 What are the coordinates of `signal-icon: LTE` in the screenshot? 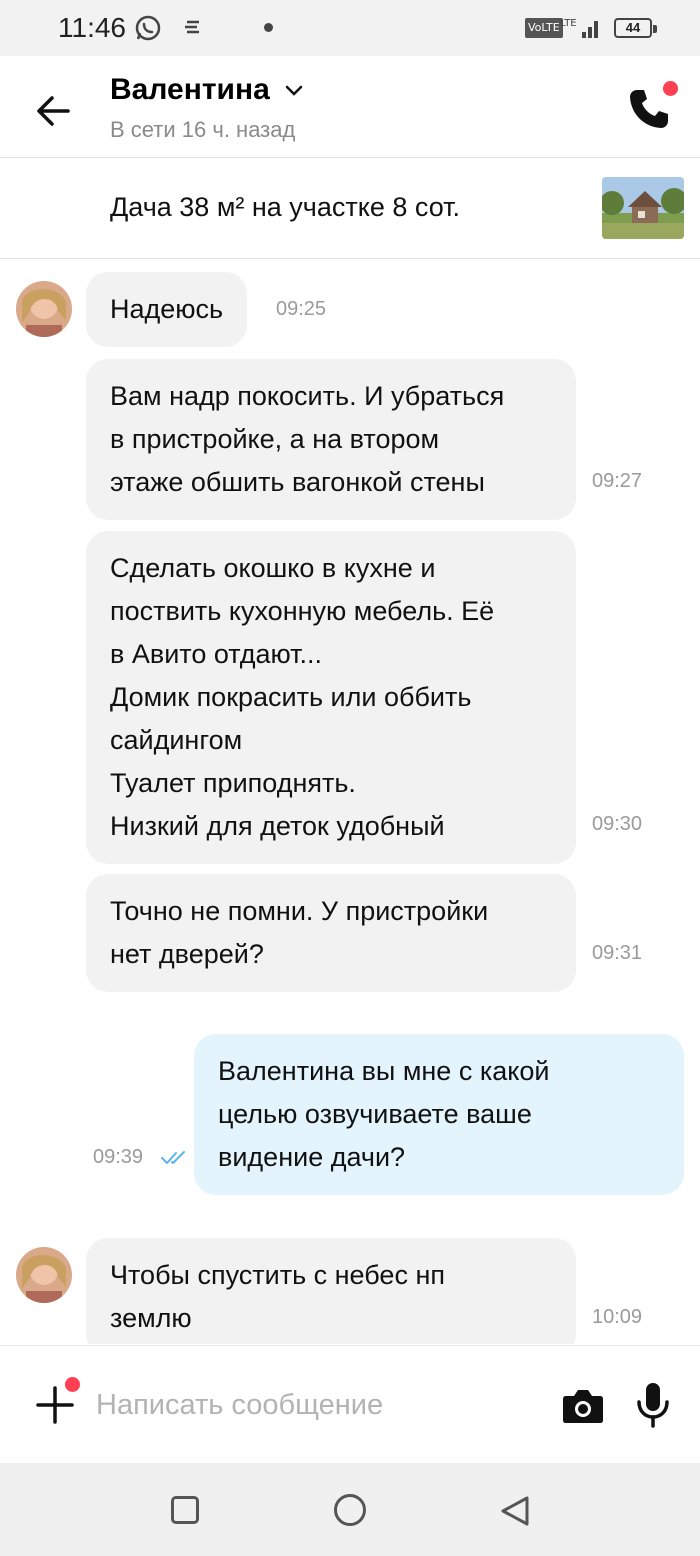 It's located at (579, 28).